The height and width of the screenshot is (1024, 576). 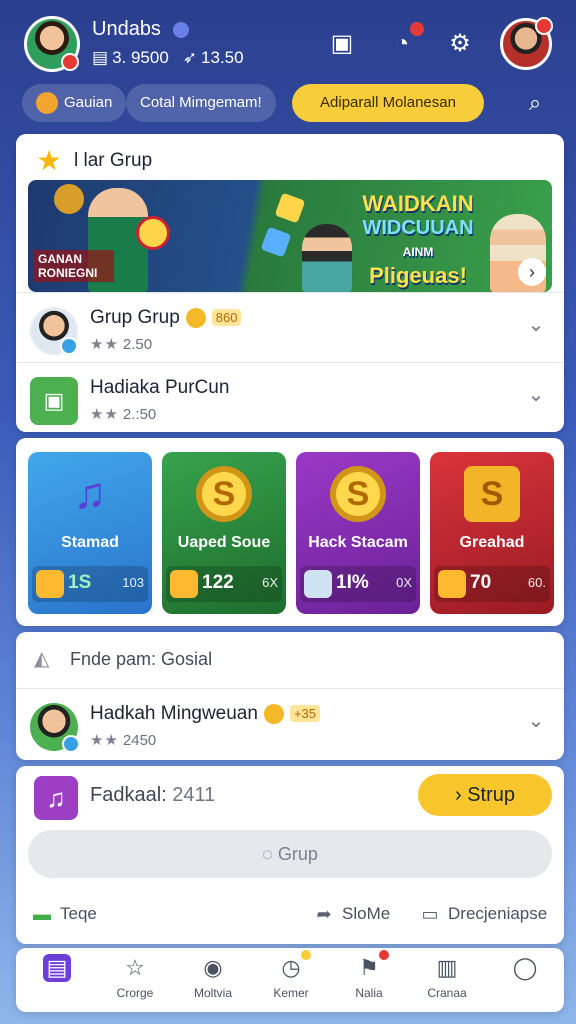 I want to click on status-icon, so click(x=69, y=346).